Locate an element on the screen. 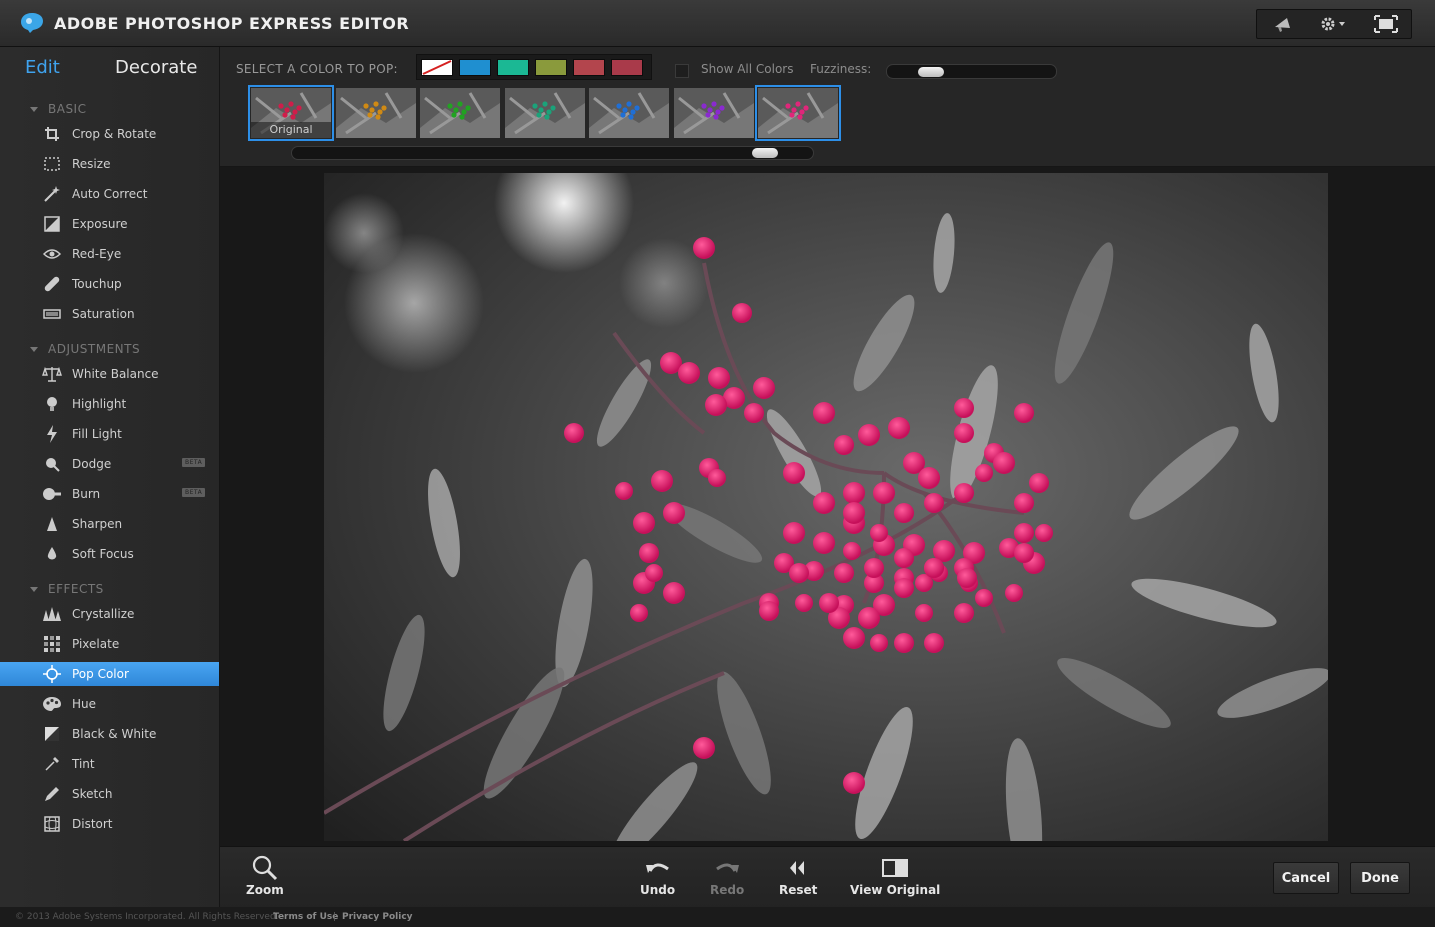  preset-thumbnail-blue is located at coordinates (629, 113).